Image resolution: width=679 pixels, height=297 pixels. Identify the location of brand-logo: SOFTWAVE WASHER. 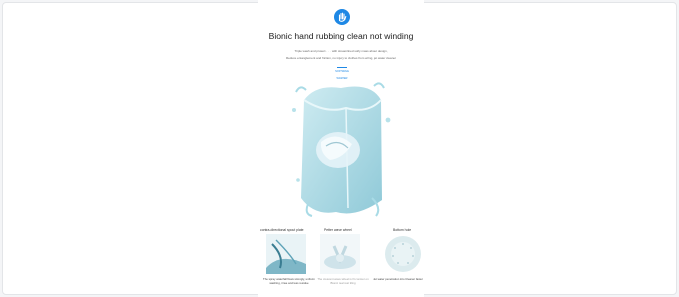
(342, 73).